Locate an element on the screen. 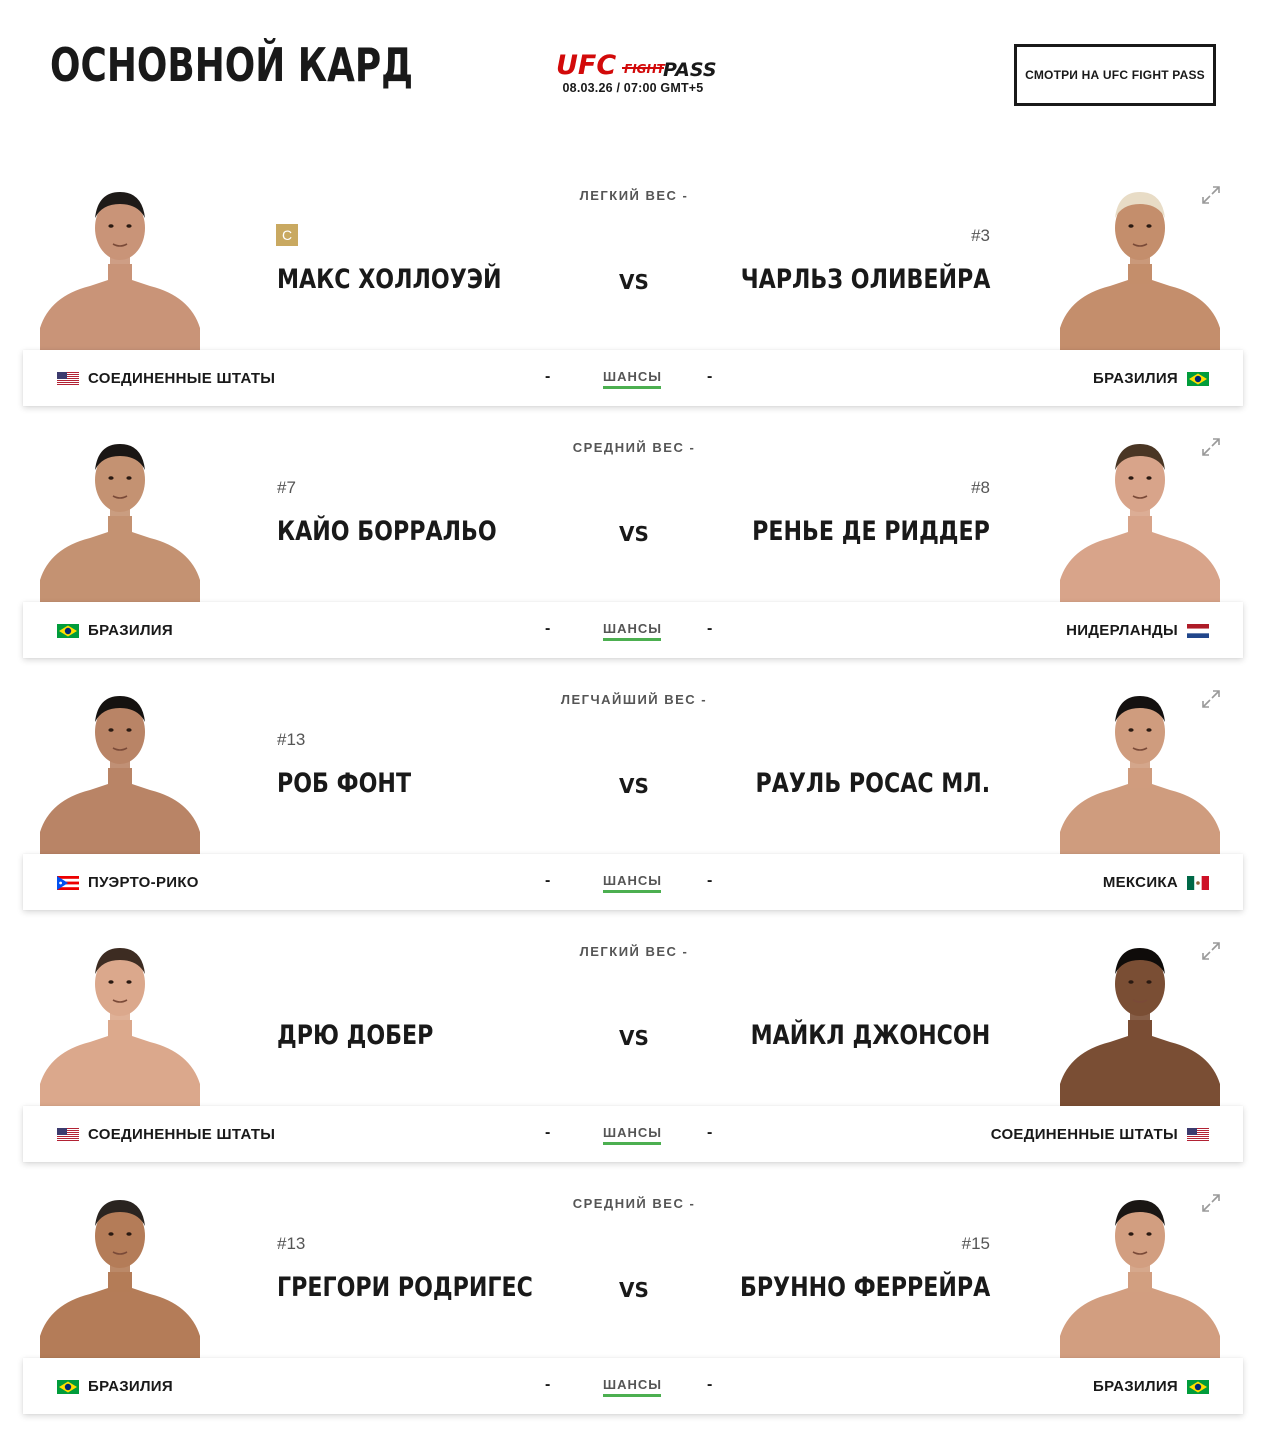 This screenshot has width=1268, height=1432. red-country-label: ПУЭРТО-РИКО is located at coordinates (143, 882).